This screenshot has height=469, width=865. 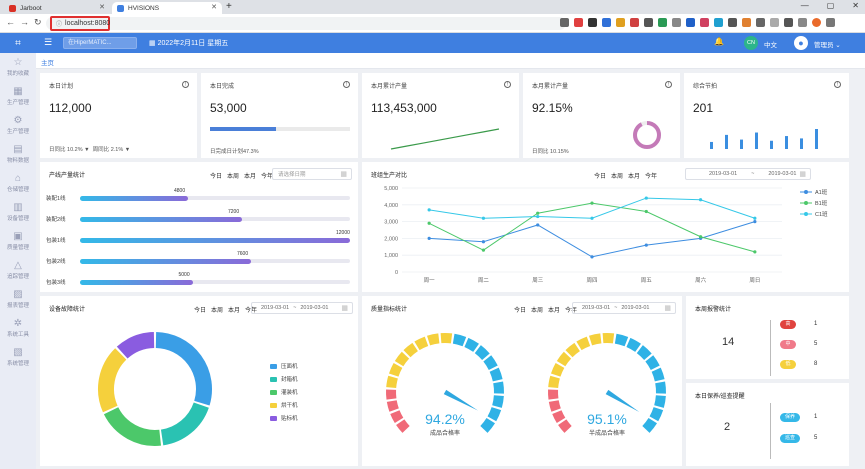 What do you see at coordinates (723, 174) in the screenshot?
I see `date-from: 2019-03-01` at bounding box center [723, 174].